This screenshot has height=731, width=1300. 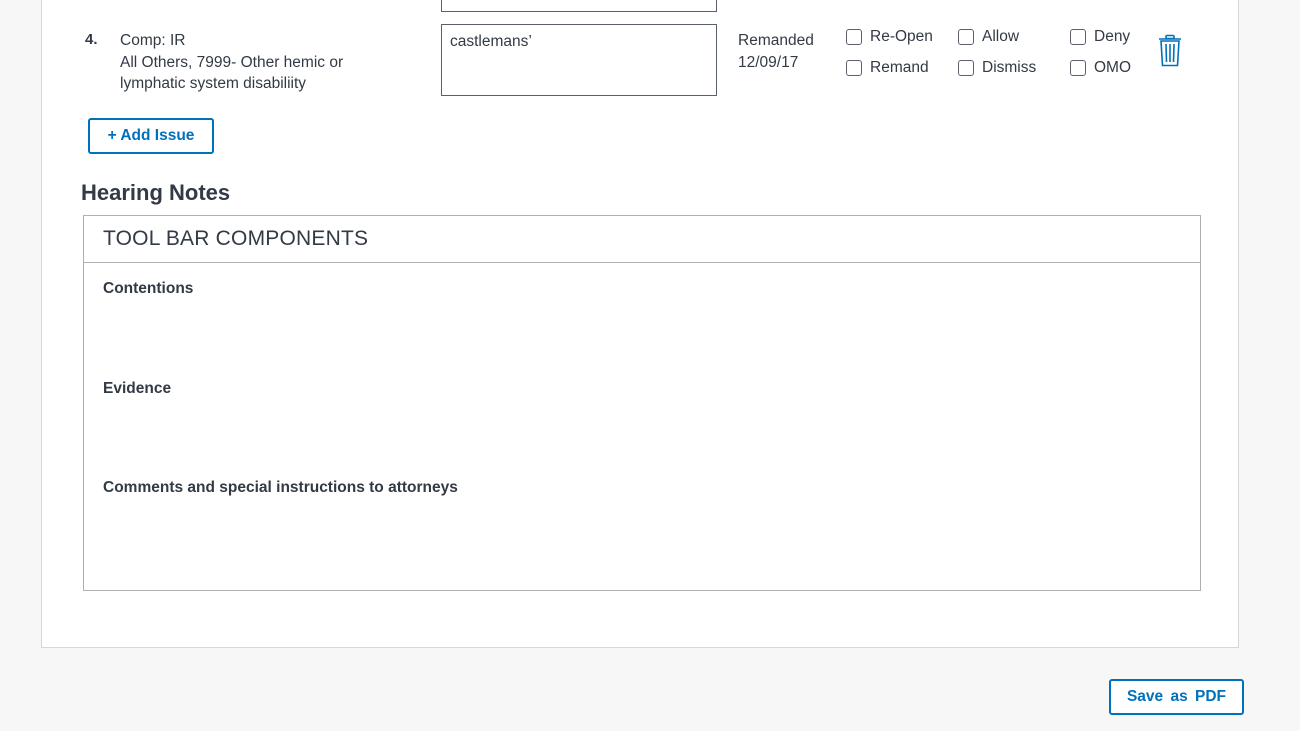 What do you see at coordinates (148, 288) in the screenshot?
I see `contentions-label: Contentions` at bounding box center [148, 288].